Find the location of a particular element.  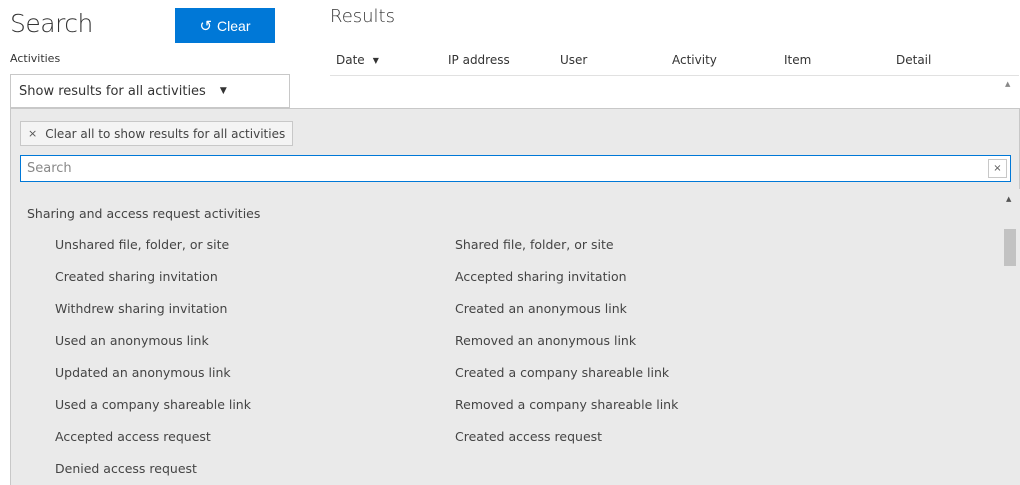

column-header-user: User is located at coordinates (573, 60).